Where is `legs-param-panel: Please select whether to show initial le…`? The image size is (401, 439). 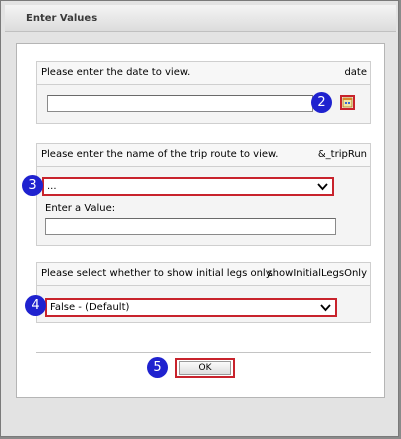 legs-param-panel: Please select whether to show initial le… is located at coordinates (203, 292).